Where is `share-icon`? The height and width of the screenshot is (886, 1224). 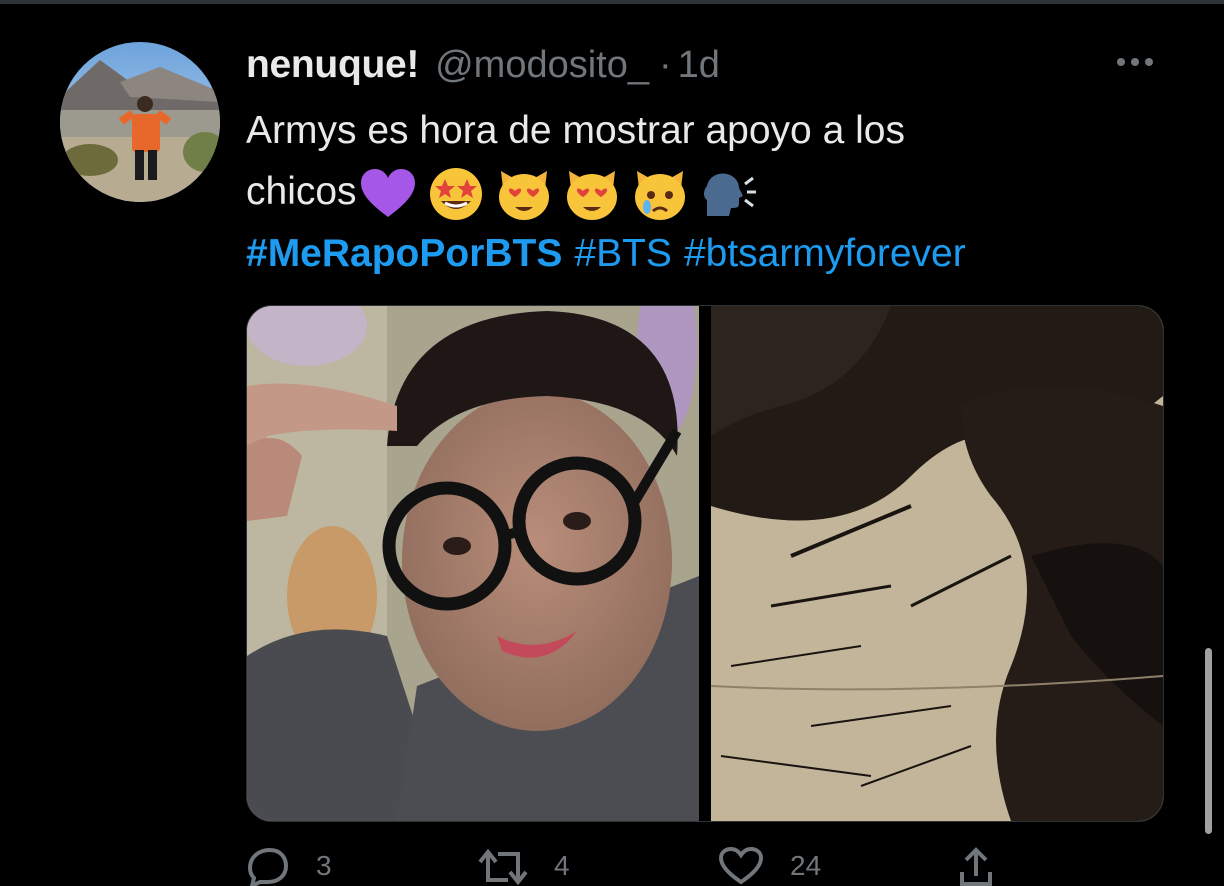
share-icon is located at coordinates (976, 866).